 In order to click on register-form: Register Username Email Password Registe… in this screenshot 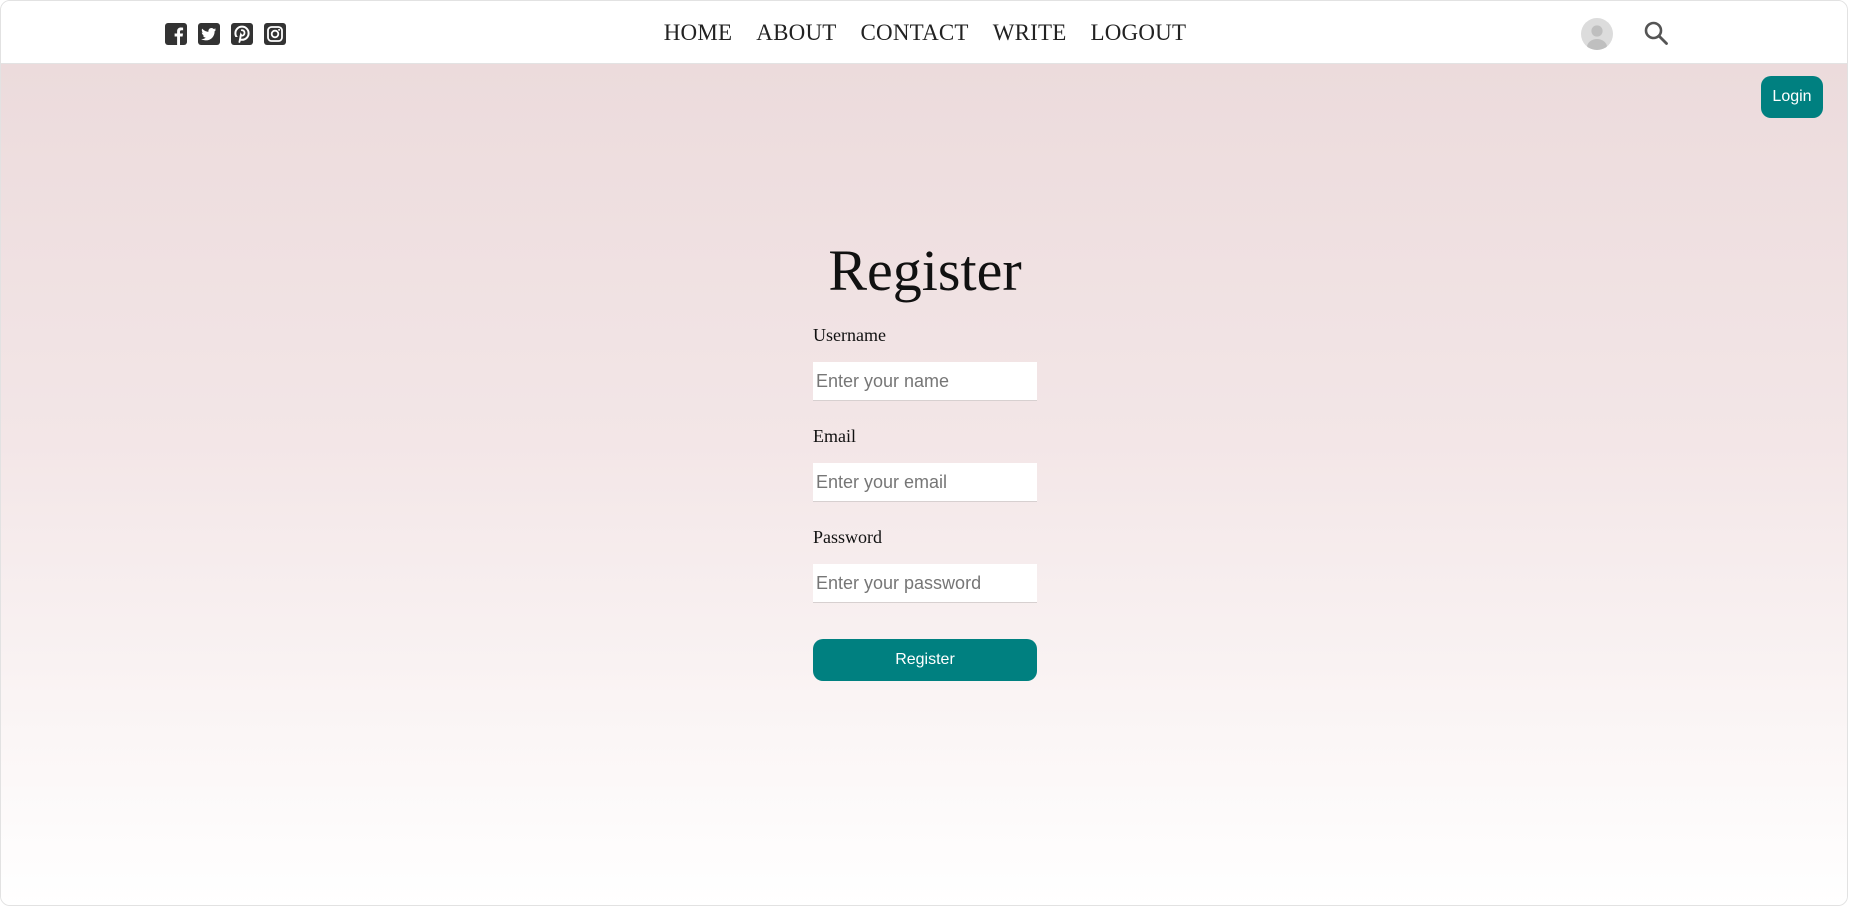, I will do `click(925, 458)`.